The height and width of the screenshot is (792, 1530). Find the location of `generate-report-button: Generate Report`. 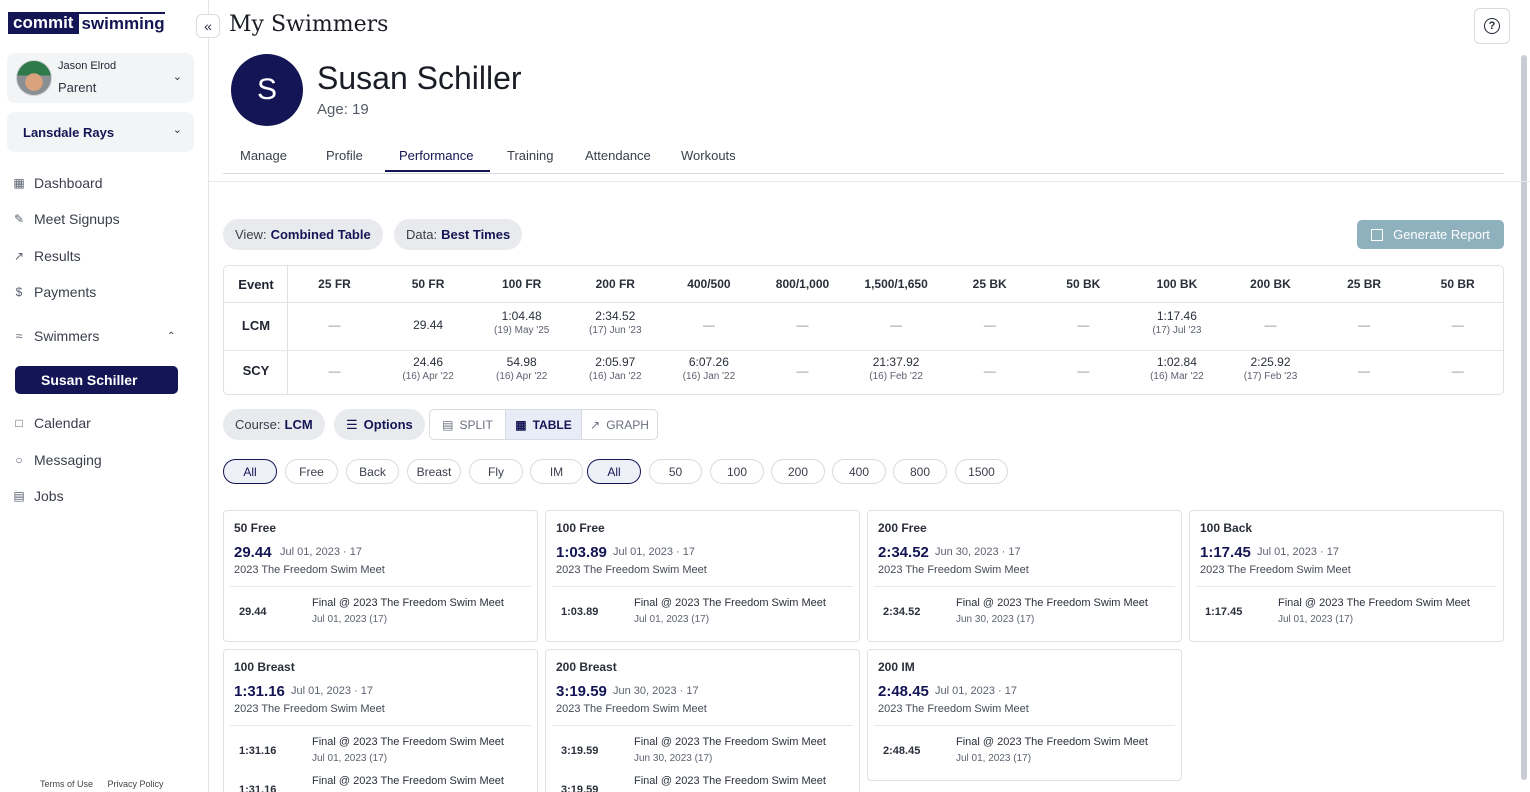

generate-report-button: Generate Report is located at coordinates (1430, 234).